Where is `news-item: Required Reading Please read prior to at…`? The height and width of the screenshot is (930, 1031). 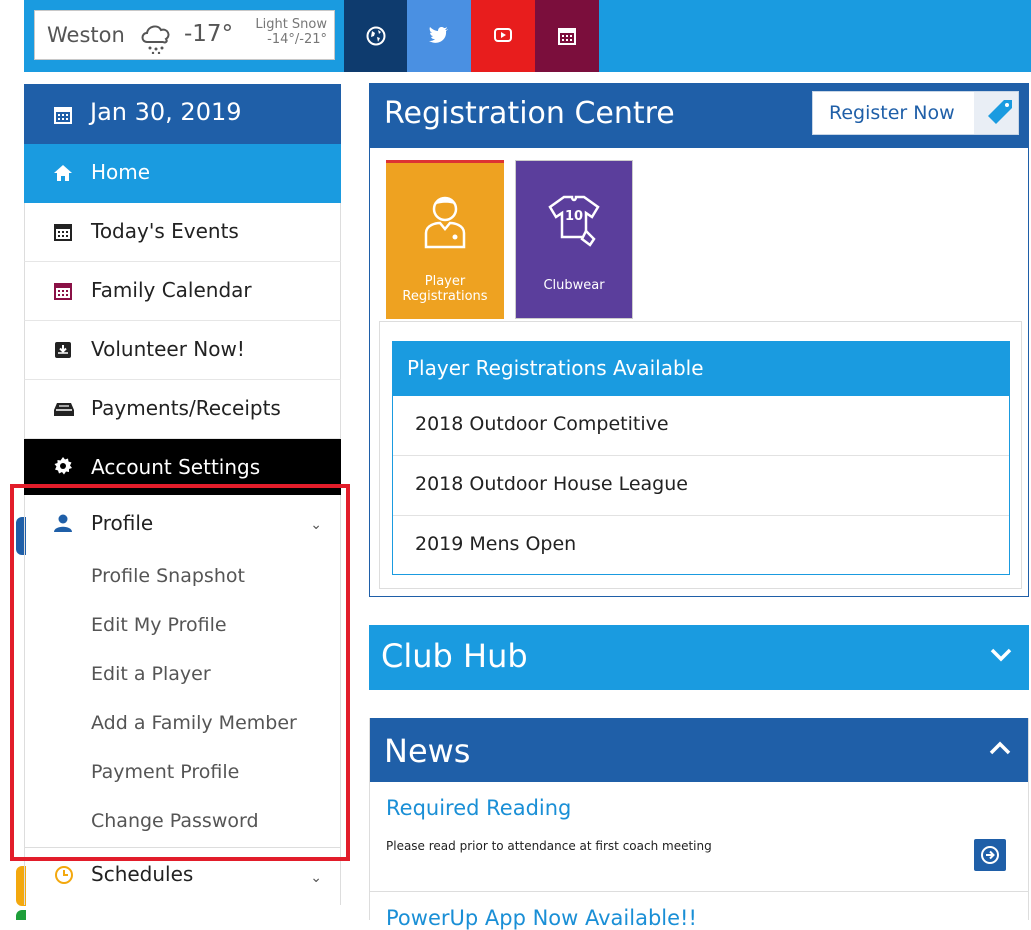 news-item: Required Reading Please read prior to at… is located at coordinates (699, 837).